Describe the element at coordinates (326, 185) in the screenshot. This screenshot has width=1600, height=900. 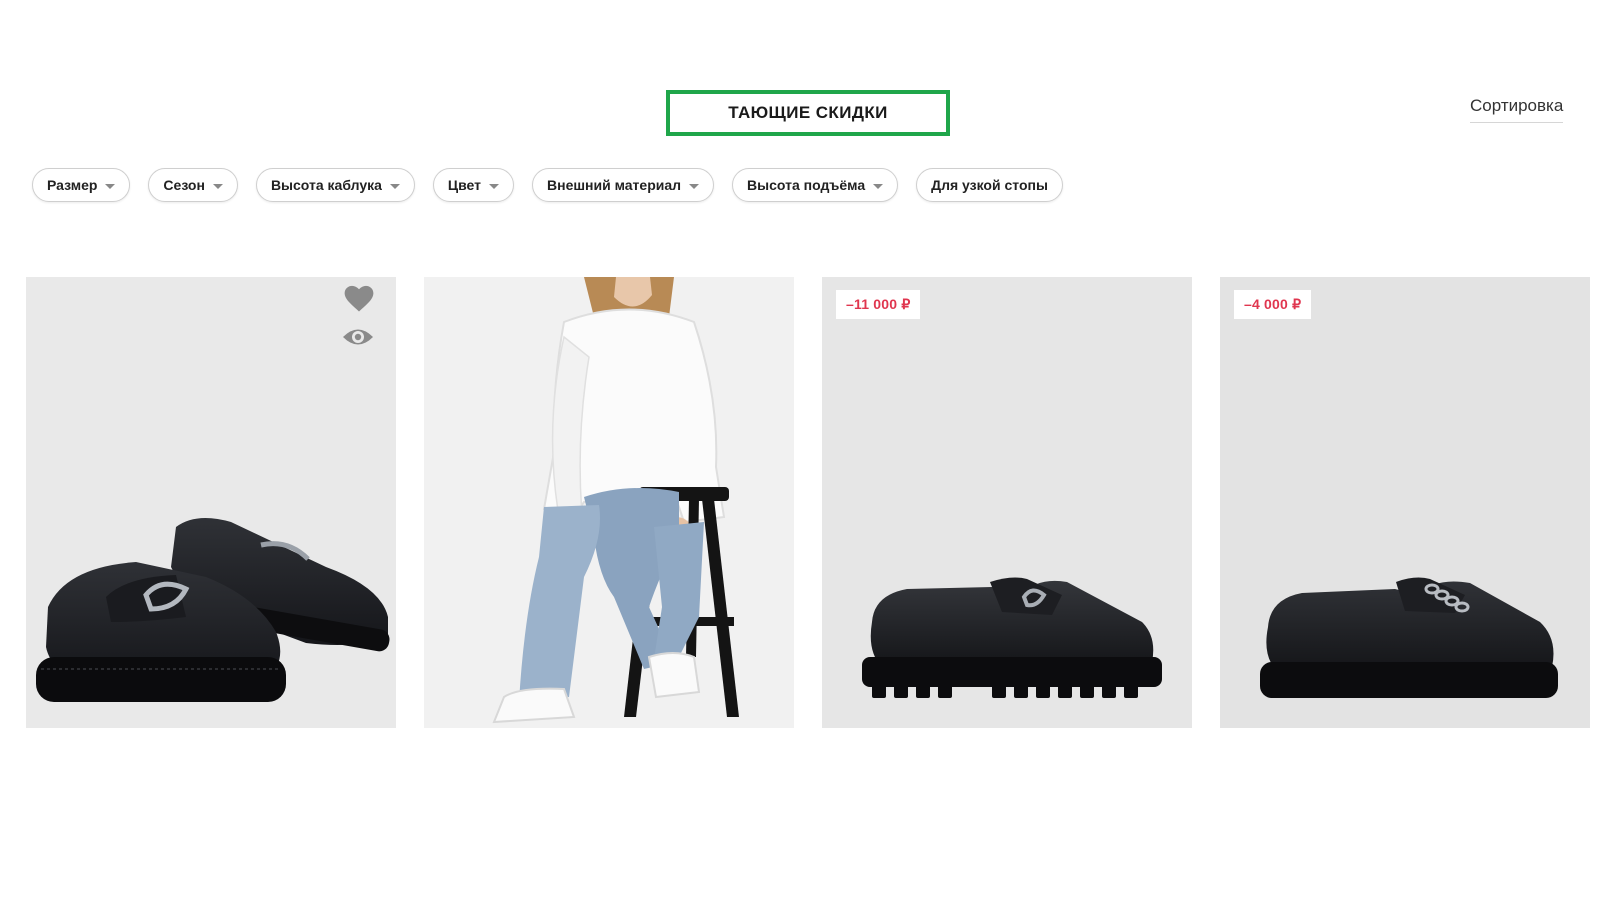
I see `filter-label: Высота каблука` at that location.